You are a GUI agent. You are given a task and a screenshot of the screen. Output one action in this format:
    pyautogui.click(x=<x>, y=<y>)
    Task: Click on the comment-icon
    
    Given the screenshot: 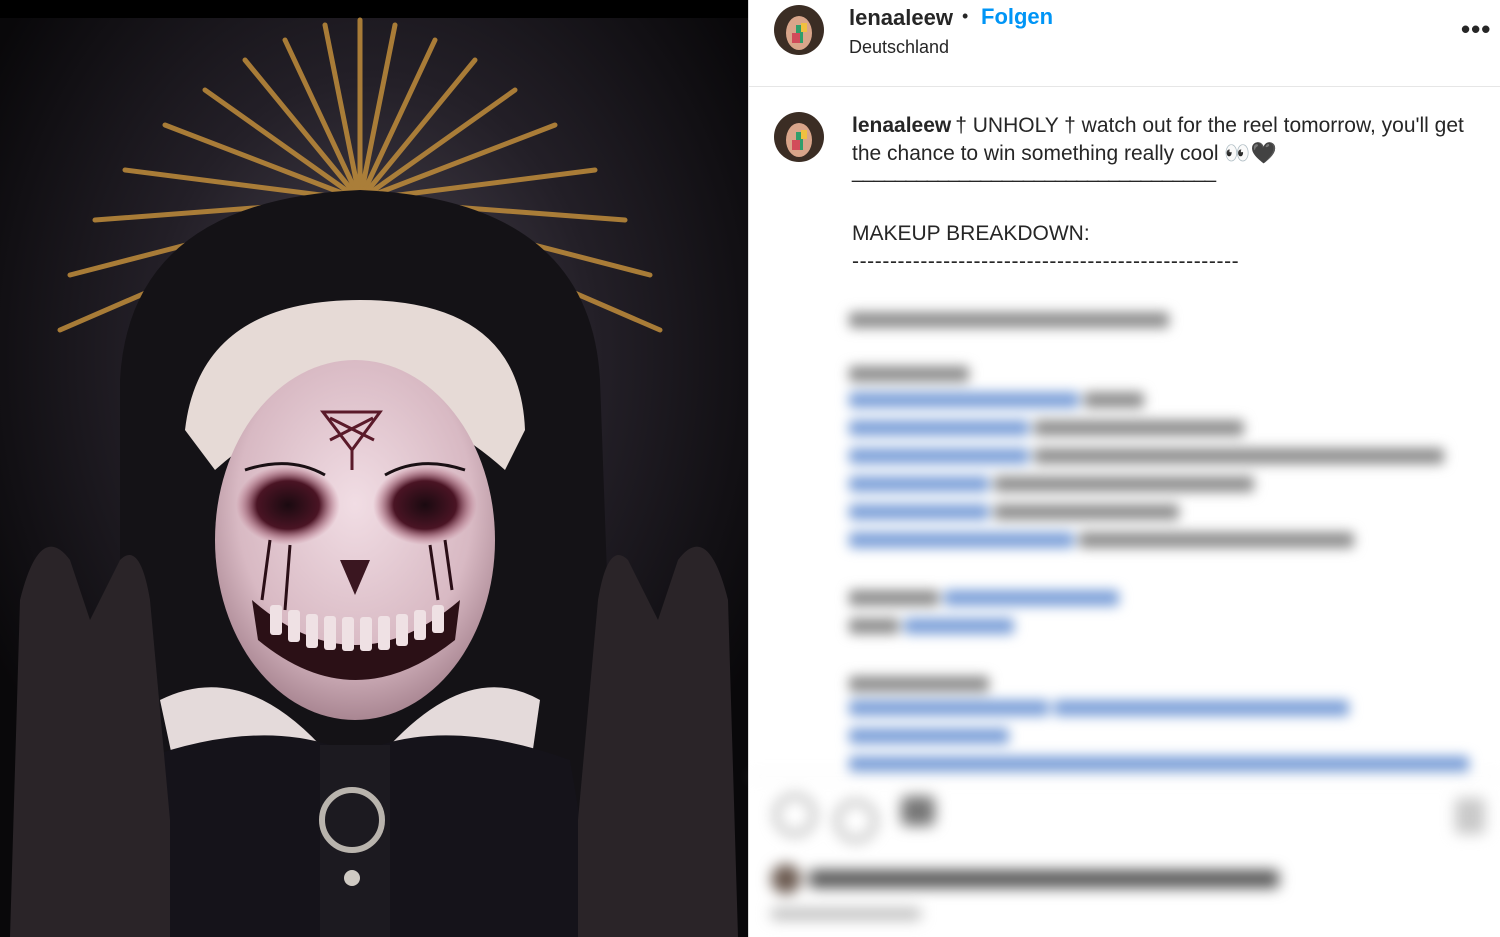 What is the action you would take?
    pyautogui.click(x=856, y=821)
    